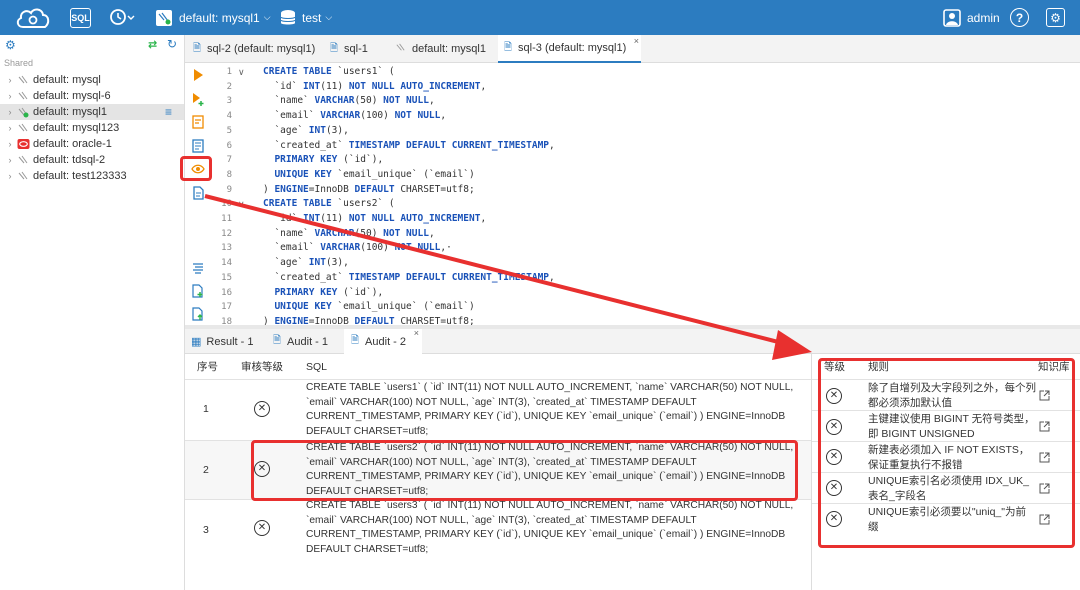 The image size is (1080, 590). Describe the element at coordinates (261, 49) in the screenshot. I see `tab-label: sql-2 (default: mysql1)` at that location.